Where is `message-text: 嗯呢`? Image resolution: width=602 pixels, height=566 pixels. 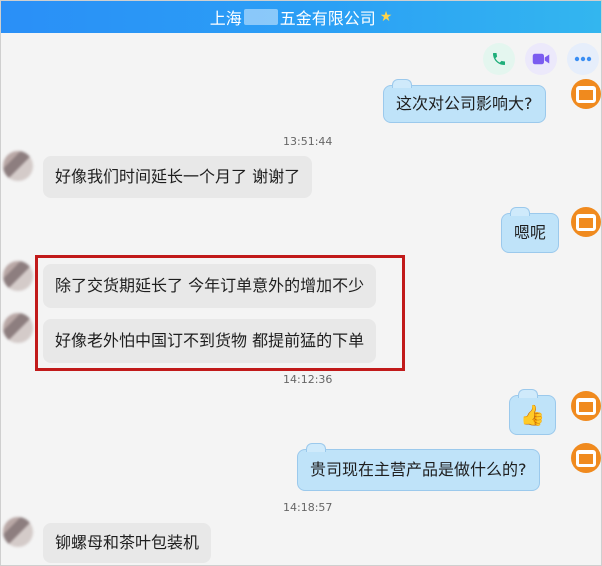
message-text: 嗯呢 is located at coordinates (530, 232).